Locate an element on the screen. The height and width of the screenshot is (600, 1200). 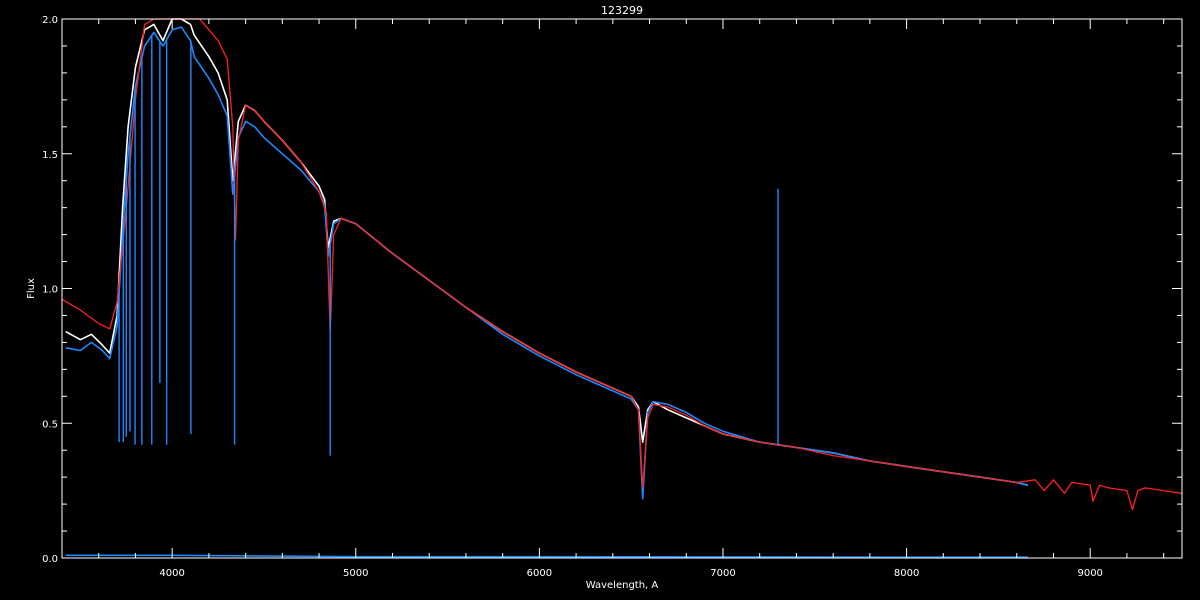
x-tick-label: 8000 is located at coordinates (906, 573).